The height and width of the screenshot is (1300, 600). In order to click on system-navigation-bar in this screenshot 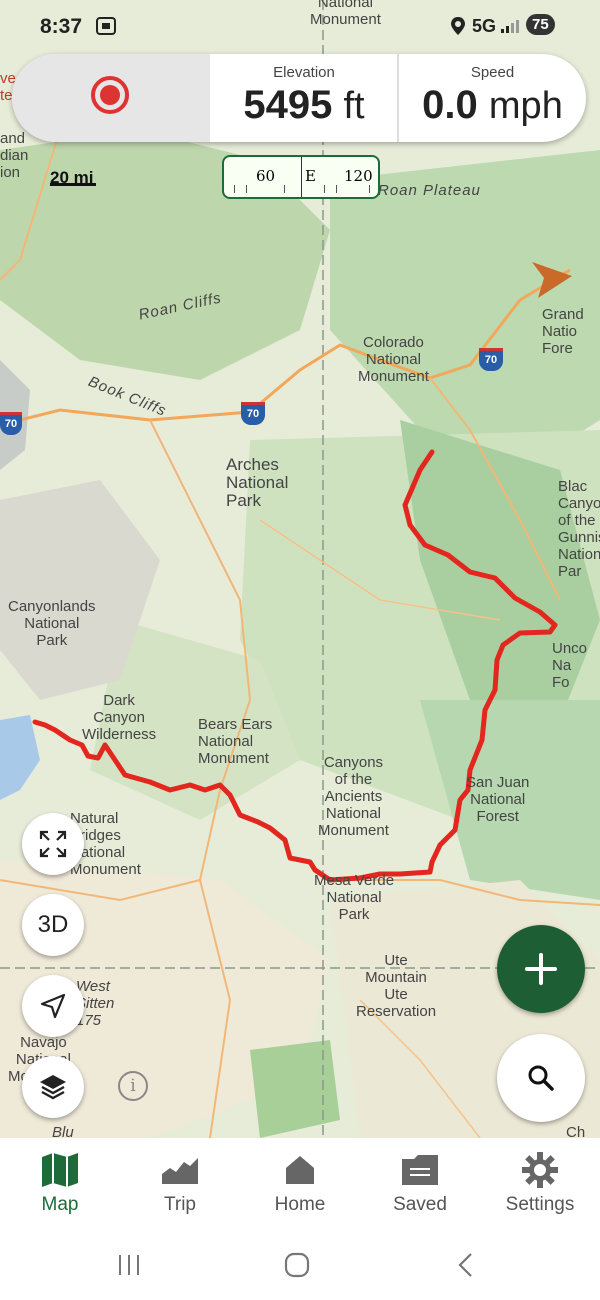, I will do `click(300, 1265)`.